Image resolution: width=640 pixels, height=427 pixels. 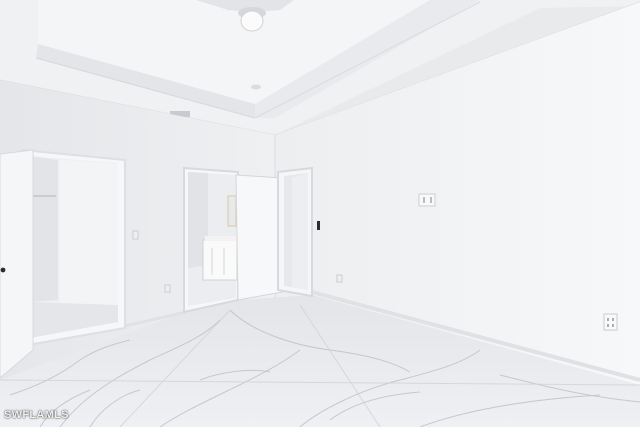 What do you see at coordinates (256, 87) in the screenshot?
I see `recessed-light` at bounding box center [256, 87].